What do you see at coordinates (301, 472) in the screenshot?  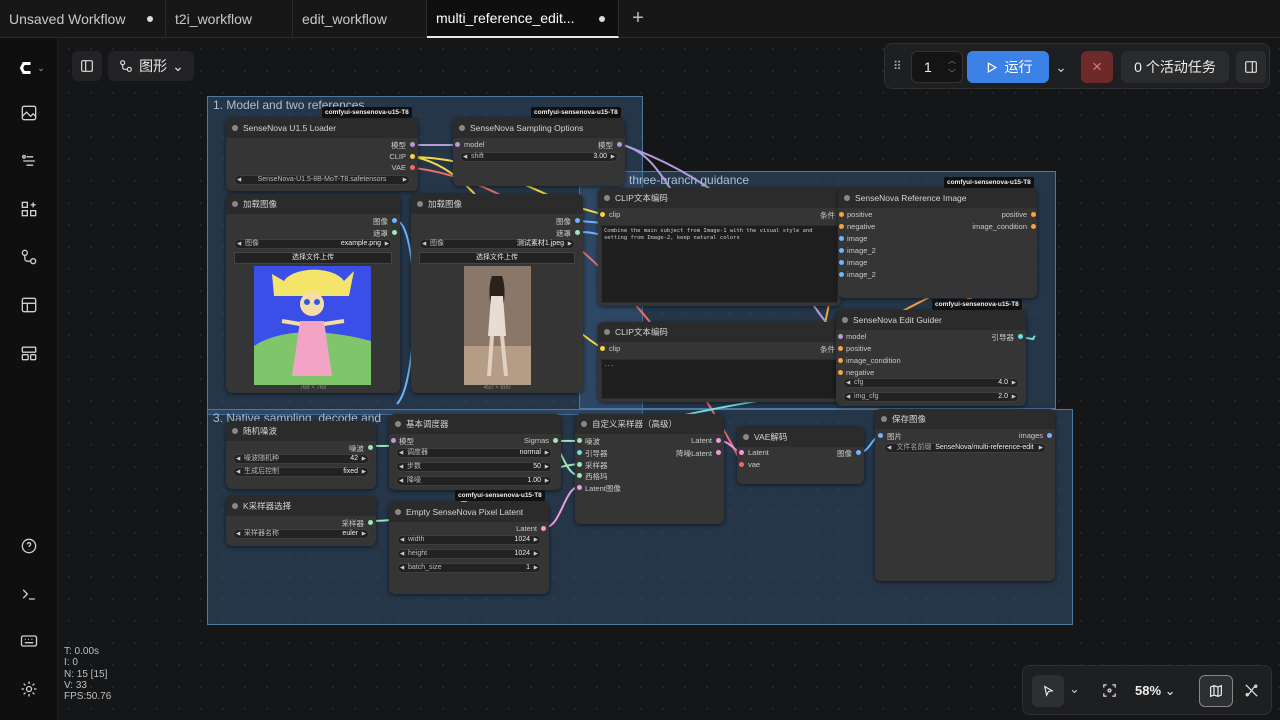 I see `control-widget: 生成后控制 fixed` at bounding box center [301, 472].